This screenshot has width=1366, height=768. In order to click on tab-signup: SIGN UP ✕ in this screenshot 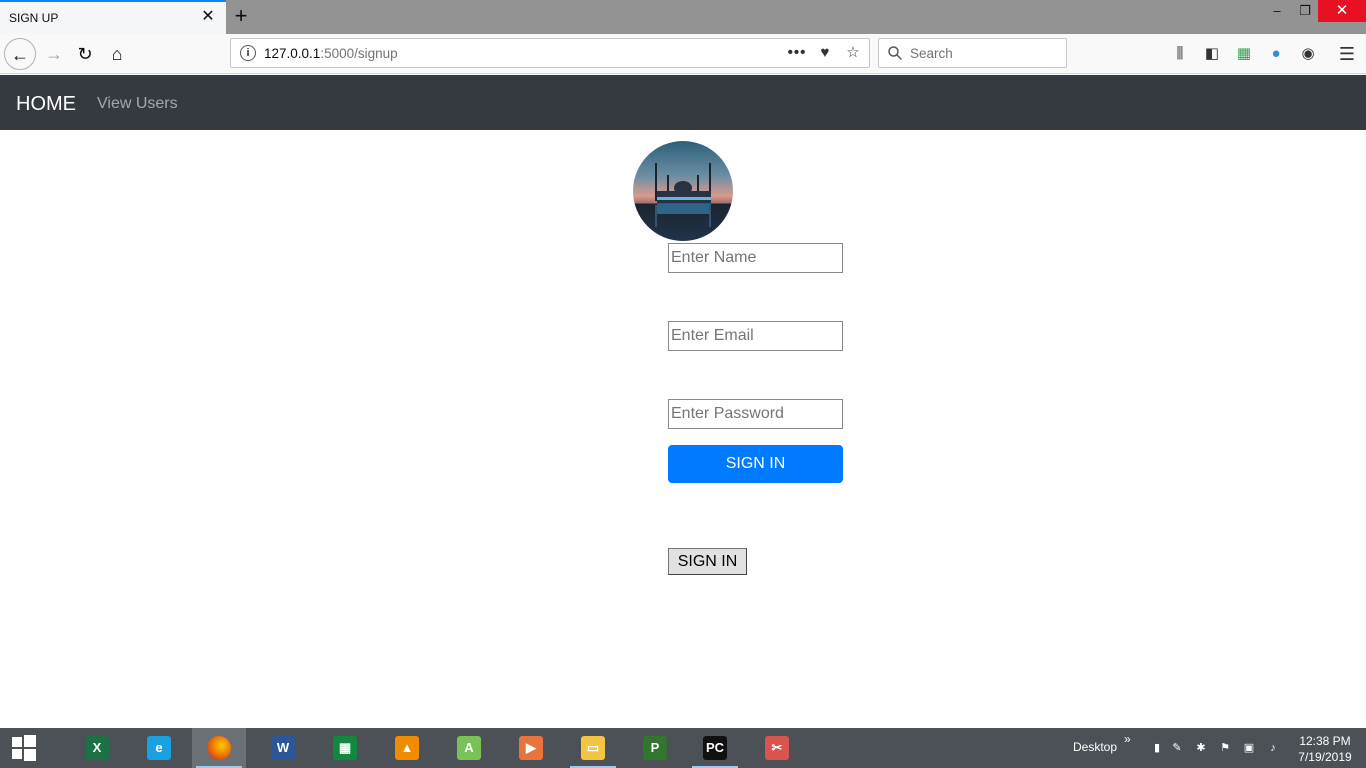, I will do `click(113, 17)`.